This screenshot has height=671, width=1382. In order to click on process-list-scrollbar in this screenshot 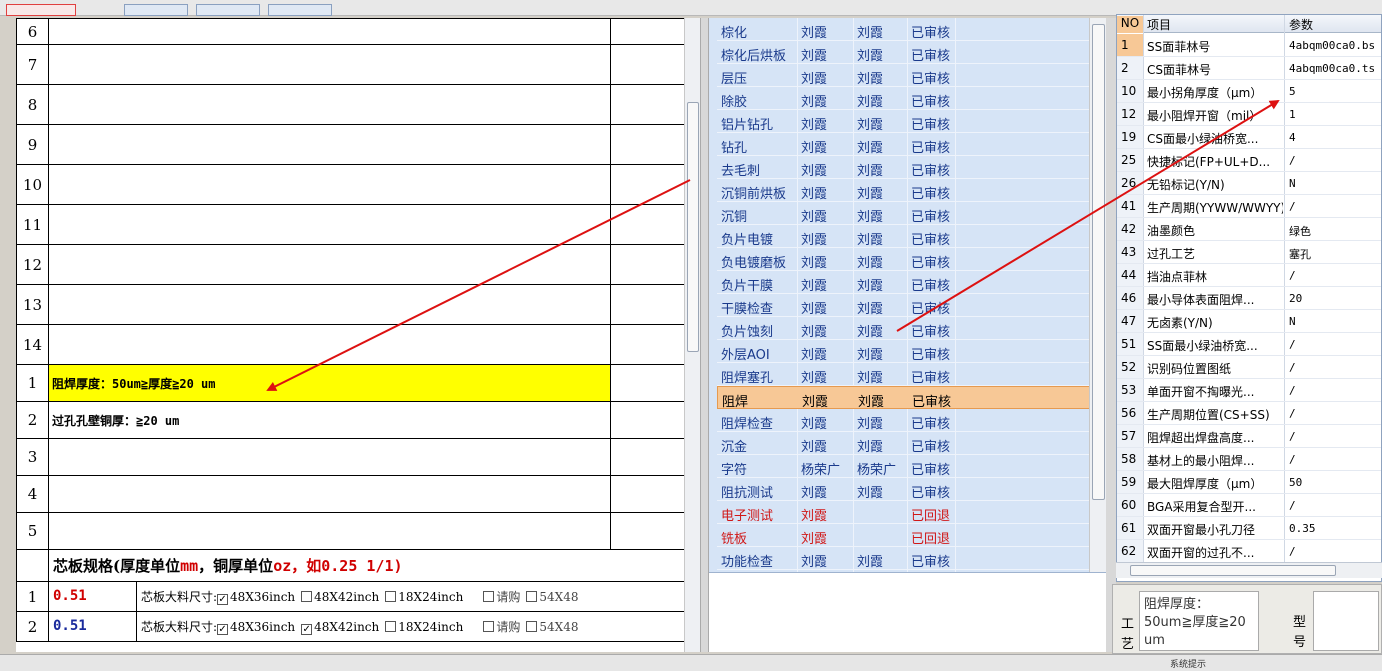, I will do `click(1097, 295)`.